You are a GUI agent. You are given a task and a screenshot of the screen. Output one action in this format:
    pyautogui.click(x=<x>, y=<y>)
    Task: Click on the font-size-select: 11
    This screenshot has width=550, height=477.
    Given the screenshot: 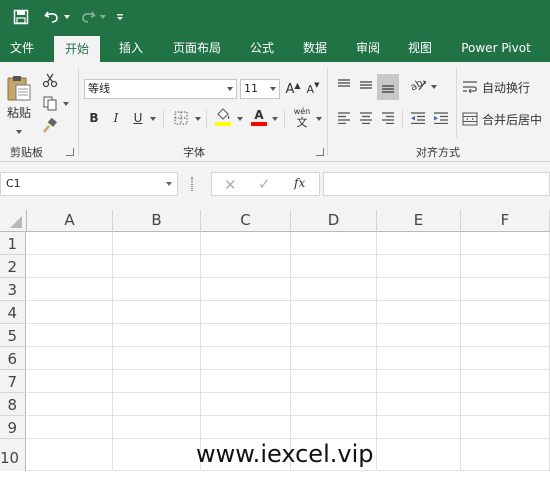 What is the action you would take?
    pyautogui.click(x=260, y=89)
    